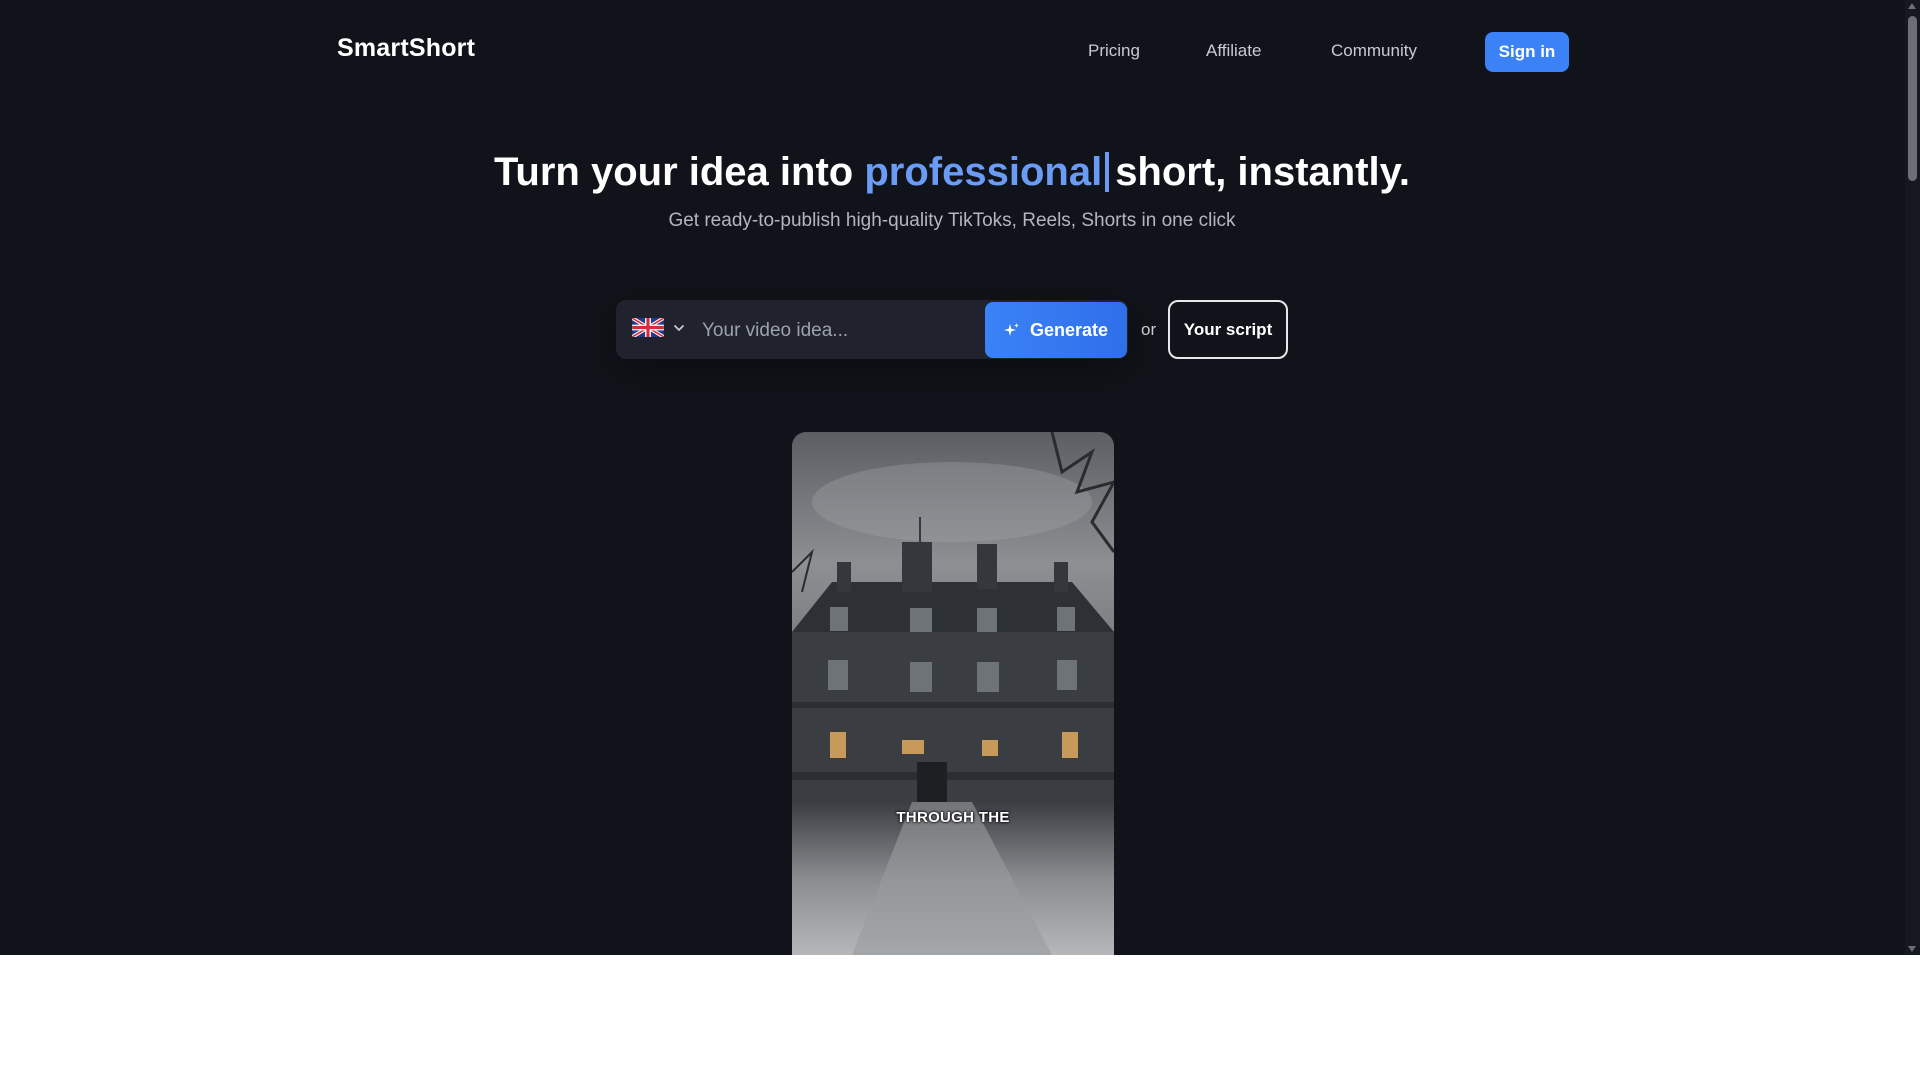 This screenshot has width=1920, height=1080. I want to click on chevron-down-icon, so click(679, 327).